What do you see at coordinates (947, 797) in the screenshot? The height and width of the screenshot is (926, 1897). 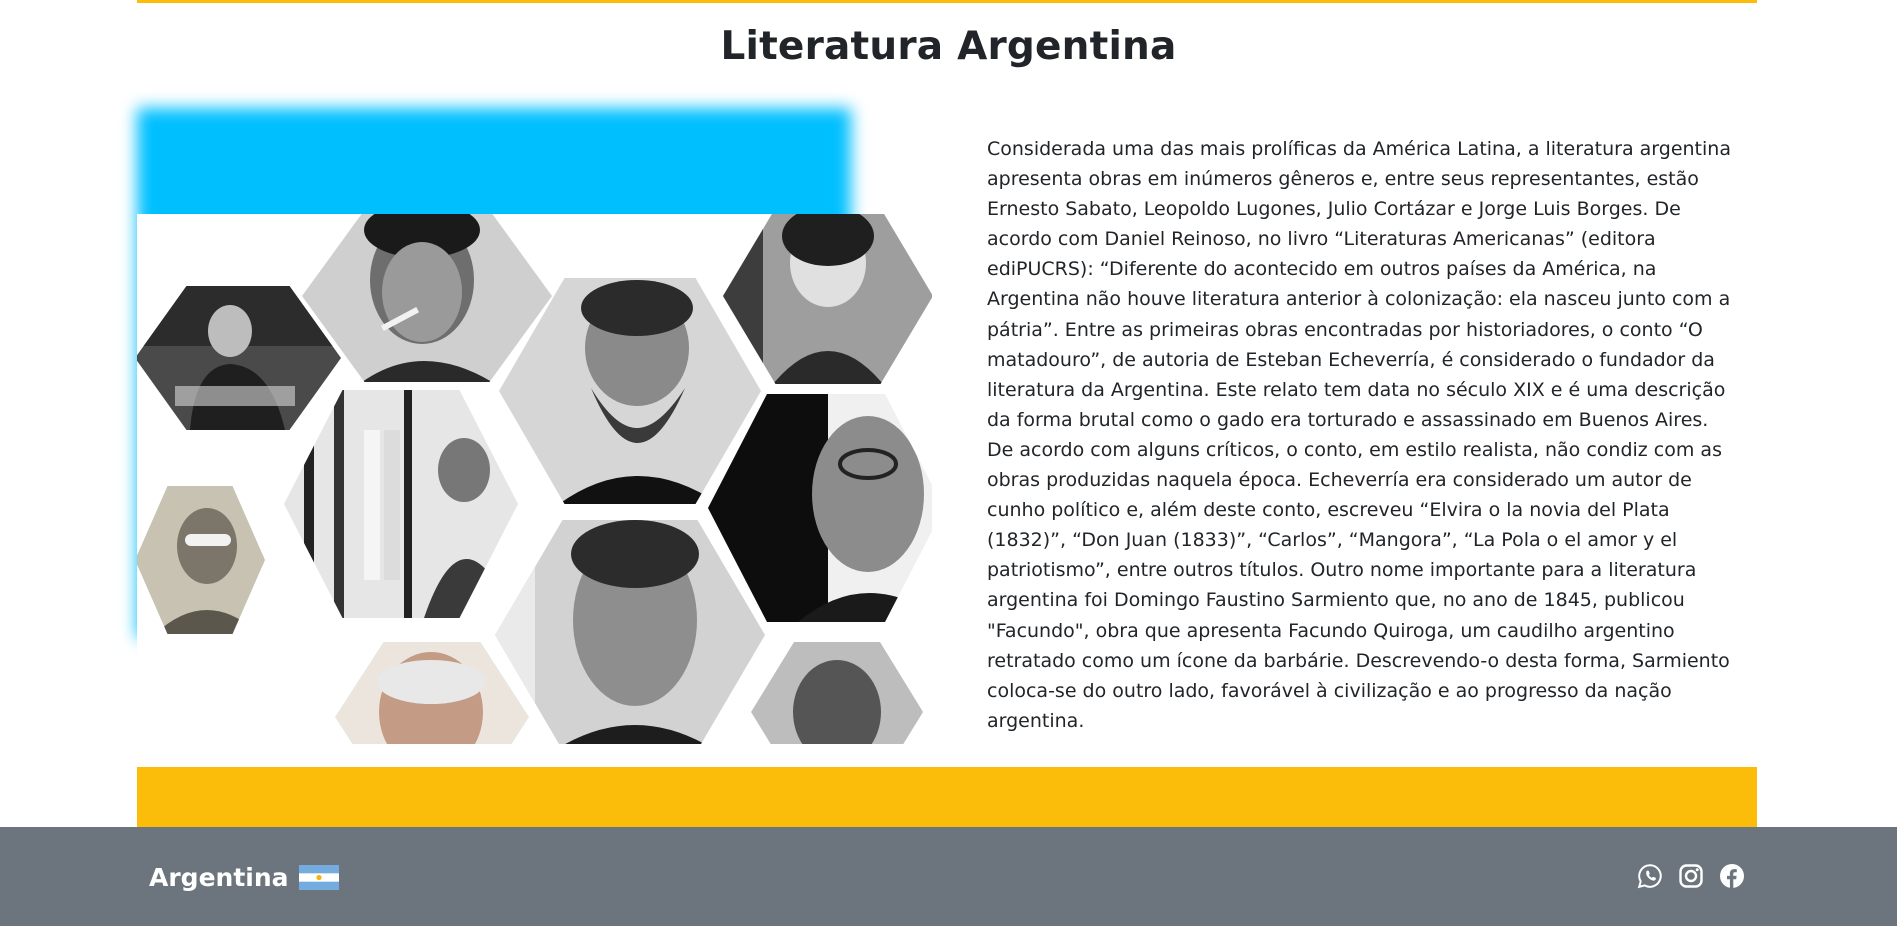 I see `yellow-band` at bounding box center [947, 797].